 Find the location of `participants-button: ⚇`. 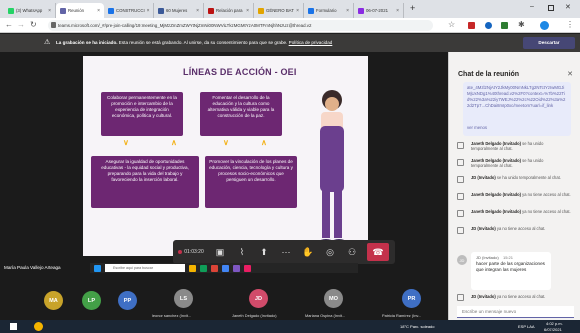

participants-button: ⚇ is located at coordinates (352, 252).